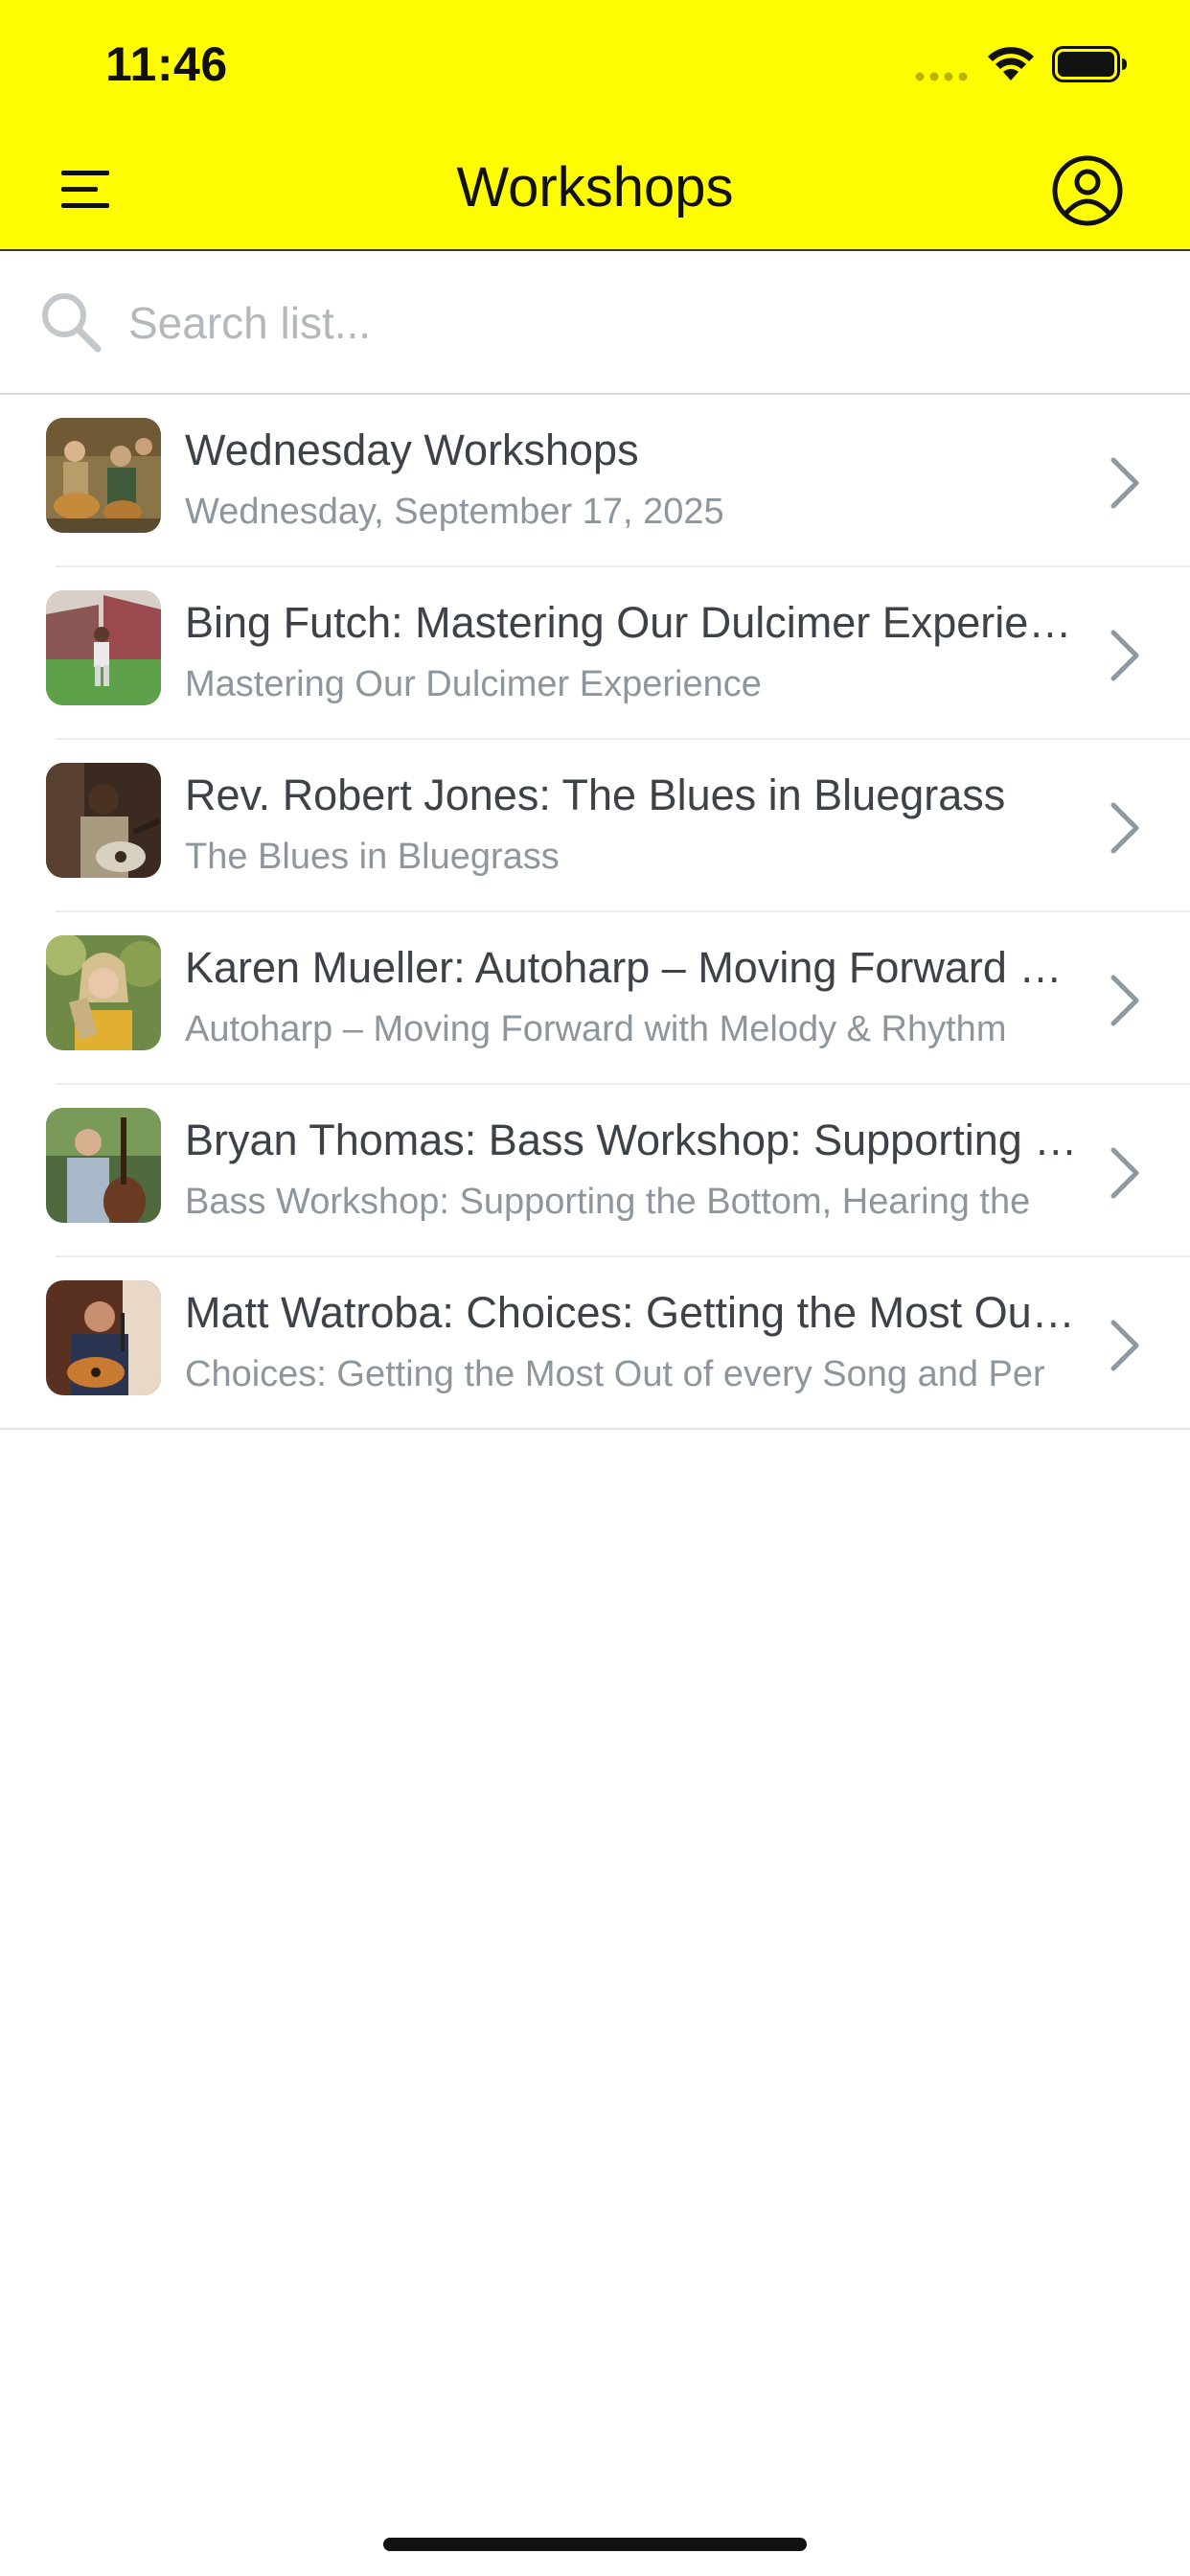 The image size is (1190, 2576). What do you see at coordinates (1090, 64) in the screenshot?
I see `battery-icon` at bounding box center [1090, 64].